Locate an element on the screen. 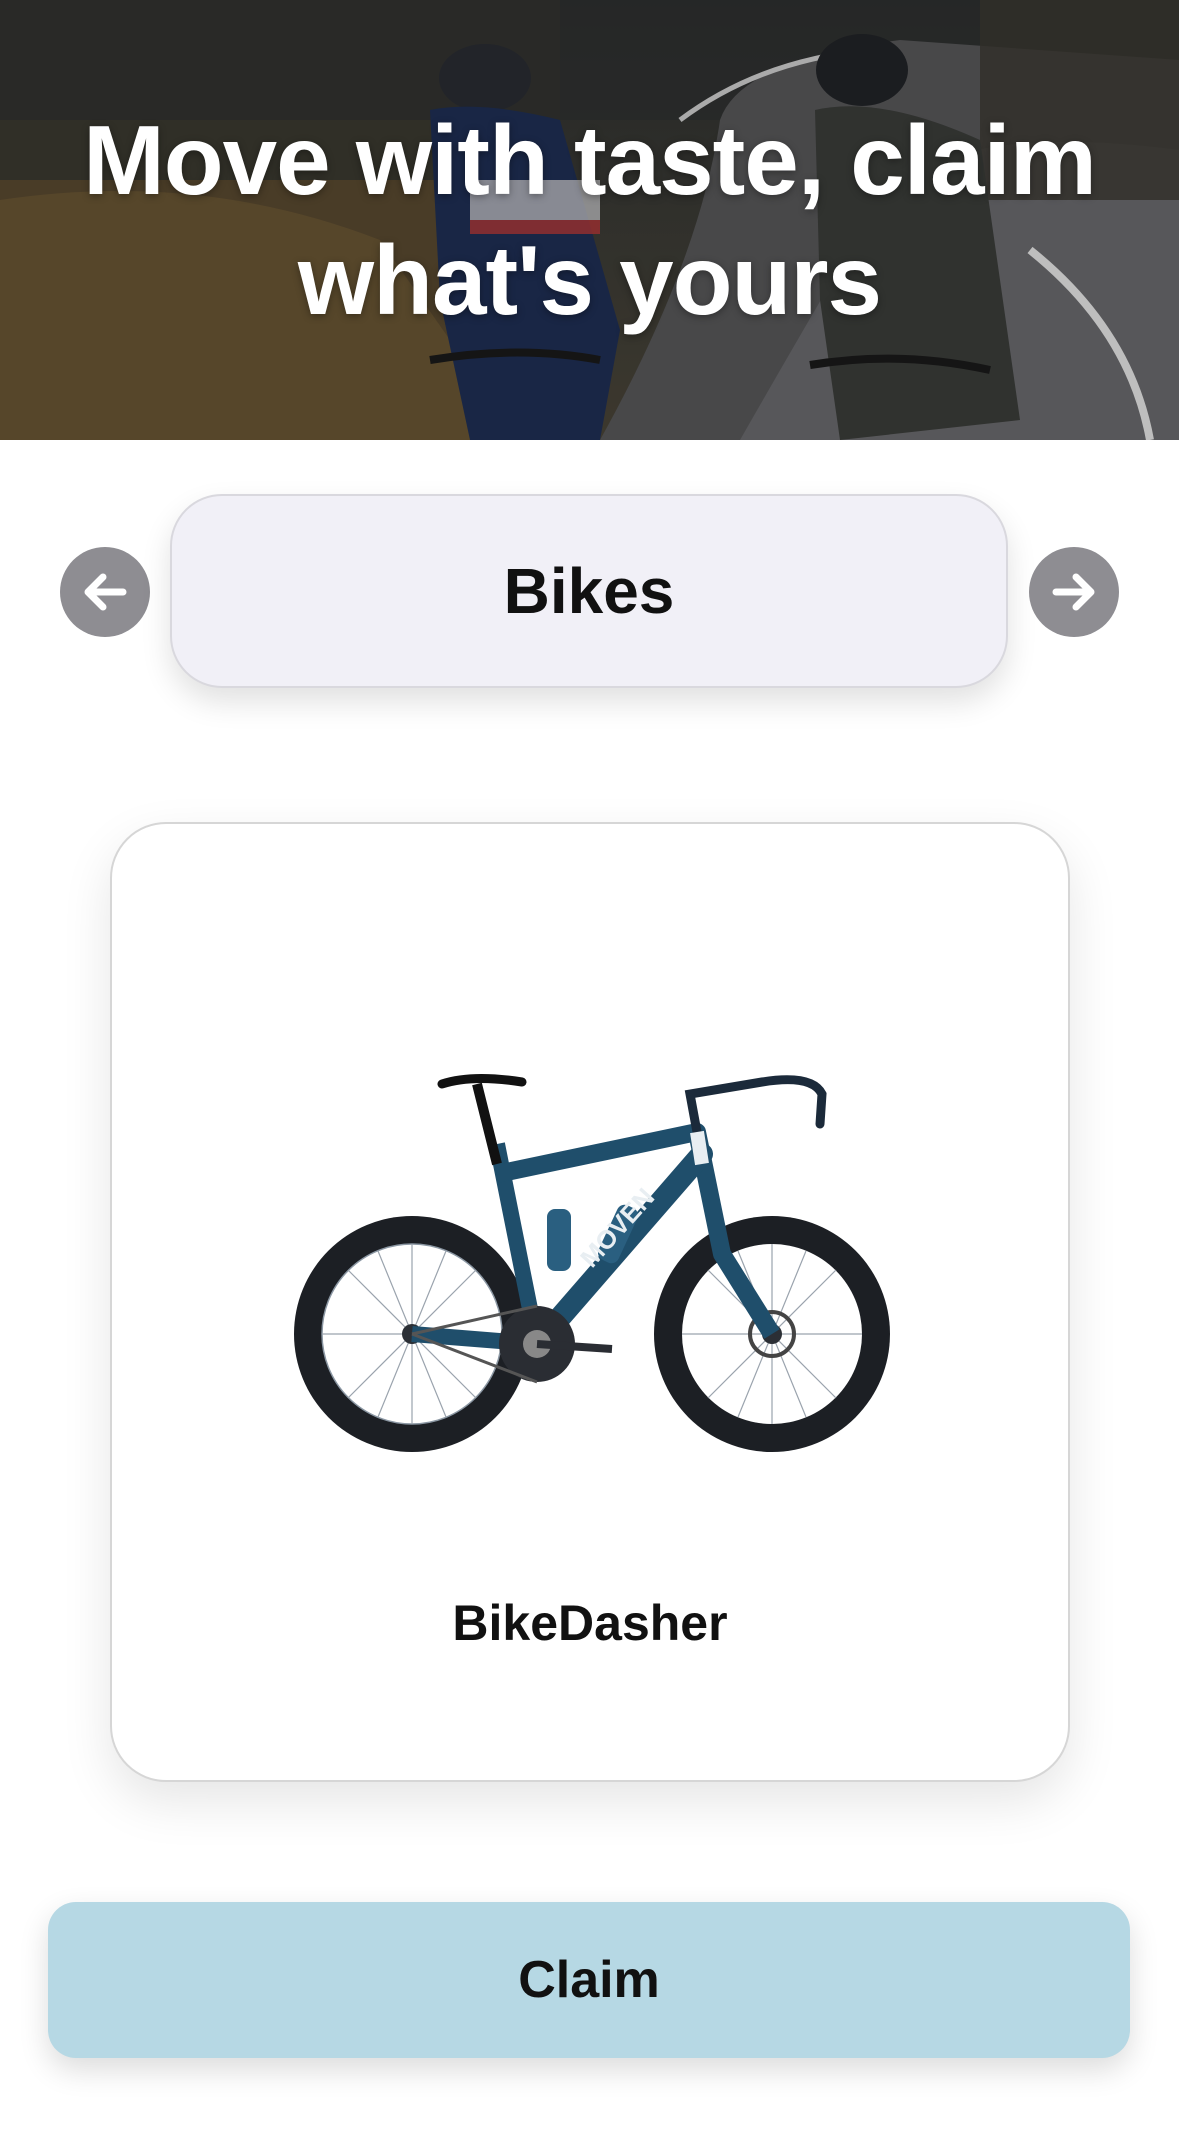  hero-title-line-2: what's yours is located at coordinates (589, 280).